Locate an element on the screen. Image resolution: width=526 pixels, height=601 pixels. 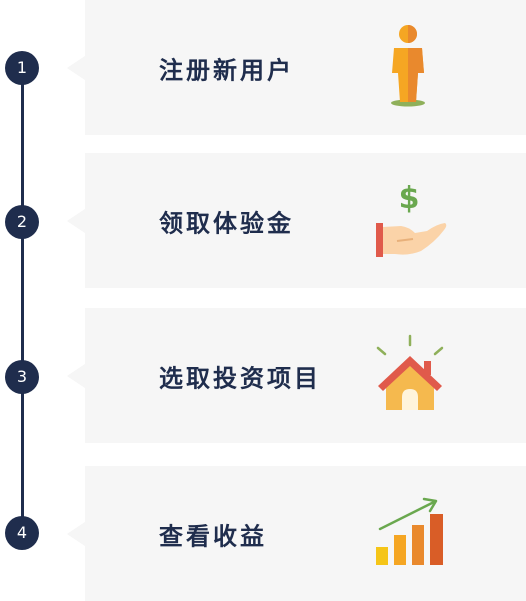
step-number-badge: 3 is located at coordinates (22, 377).